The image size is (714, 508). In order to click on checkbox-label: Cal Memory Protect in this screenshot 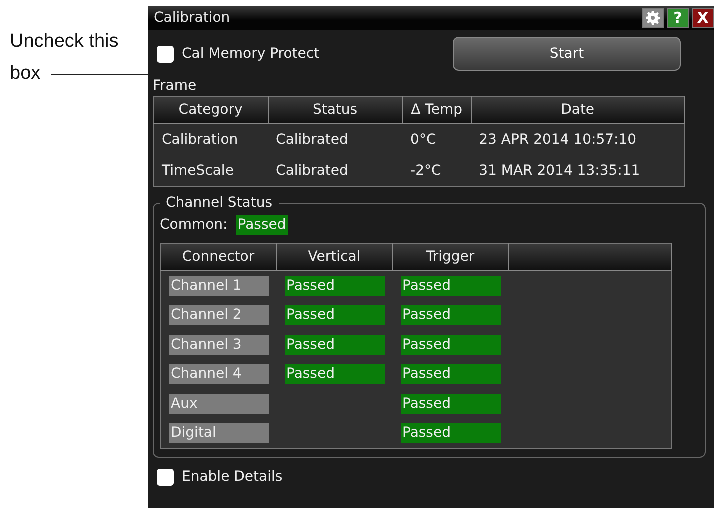, I will do `click(251, 54)`.